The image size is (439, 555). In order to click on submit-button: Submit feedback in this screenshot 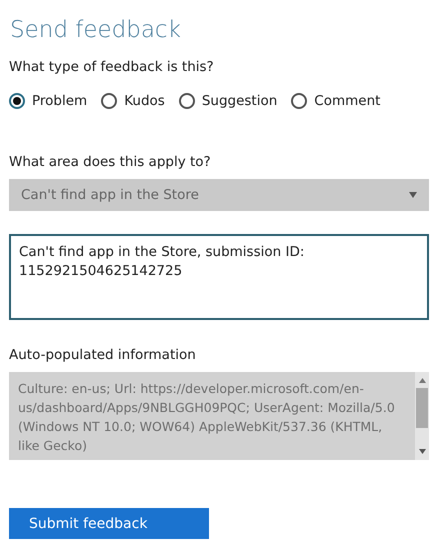, I will do `click(109, 523)`.